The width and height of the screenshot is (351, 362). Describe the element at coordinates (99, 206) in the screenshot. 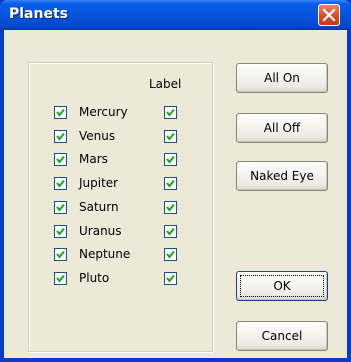

I see `planet-name: Saturn` at that location.